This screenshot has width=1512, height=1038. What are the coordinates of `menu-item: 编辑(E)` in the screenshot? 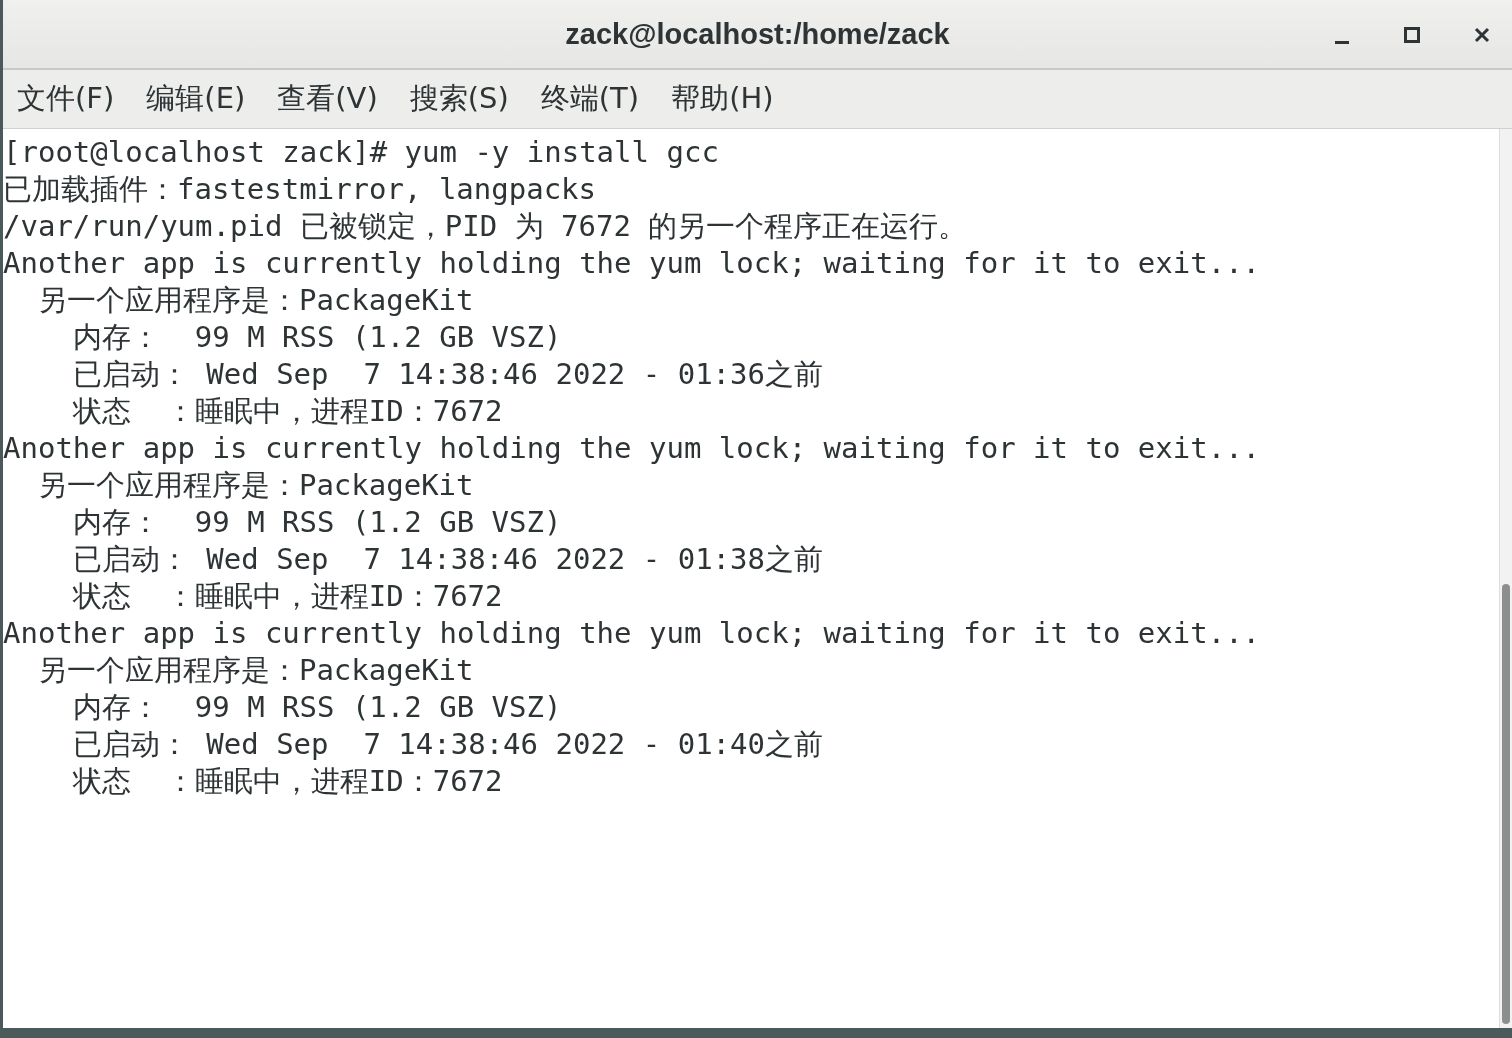 It's located at (196, 99).